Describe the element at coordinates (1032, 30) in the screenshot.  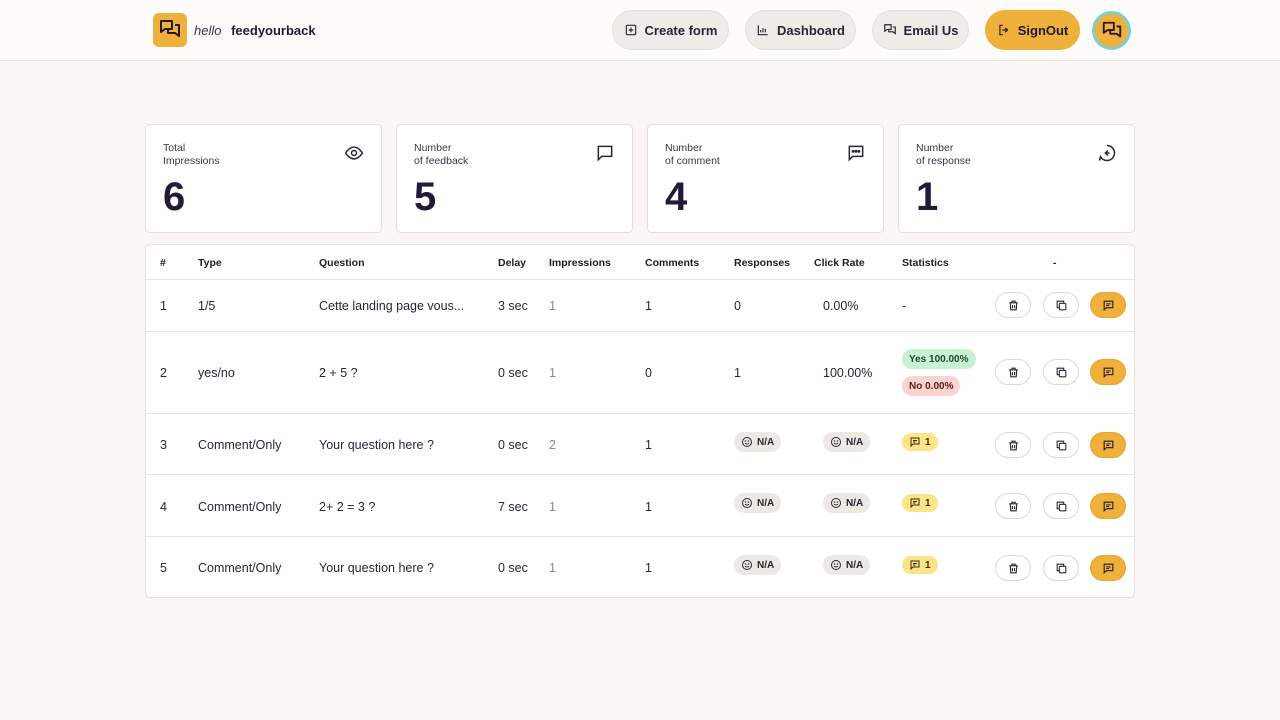
I see `signout-button: SignOut` at that location.